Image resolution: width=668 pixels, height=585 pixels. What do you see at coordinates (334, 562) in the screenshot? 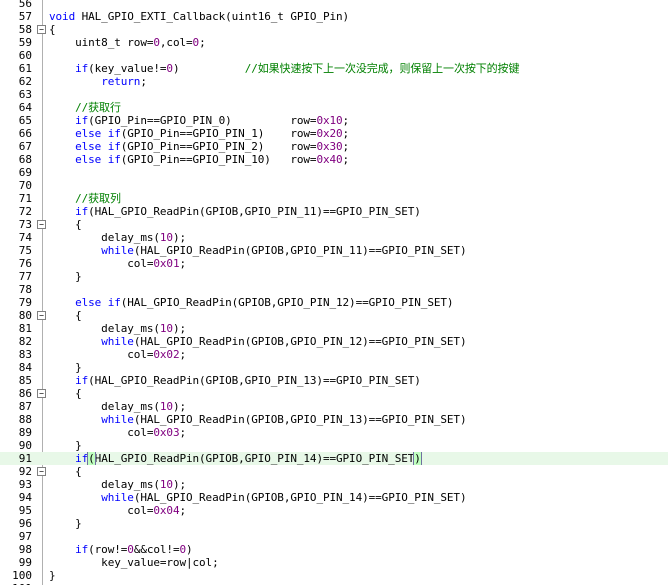
I see `code-line: 99 key_value=row|col;` at bounding box center [334, 562].